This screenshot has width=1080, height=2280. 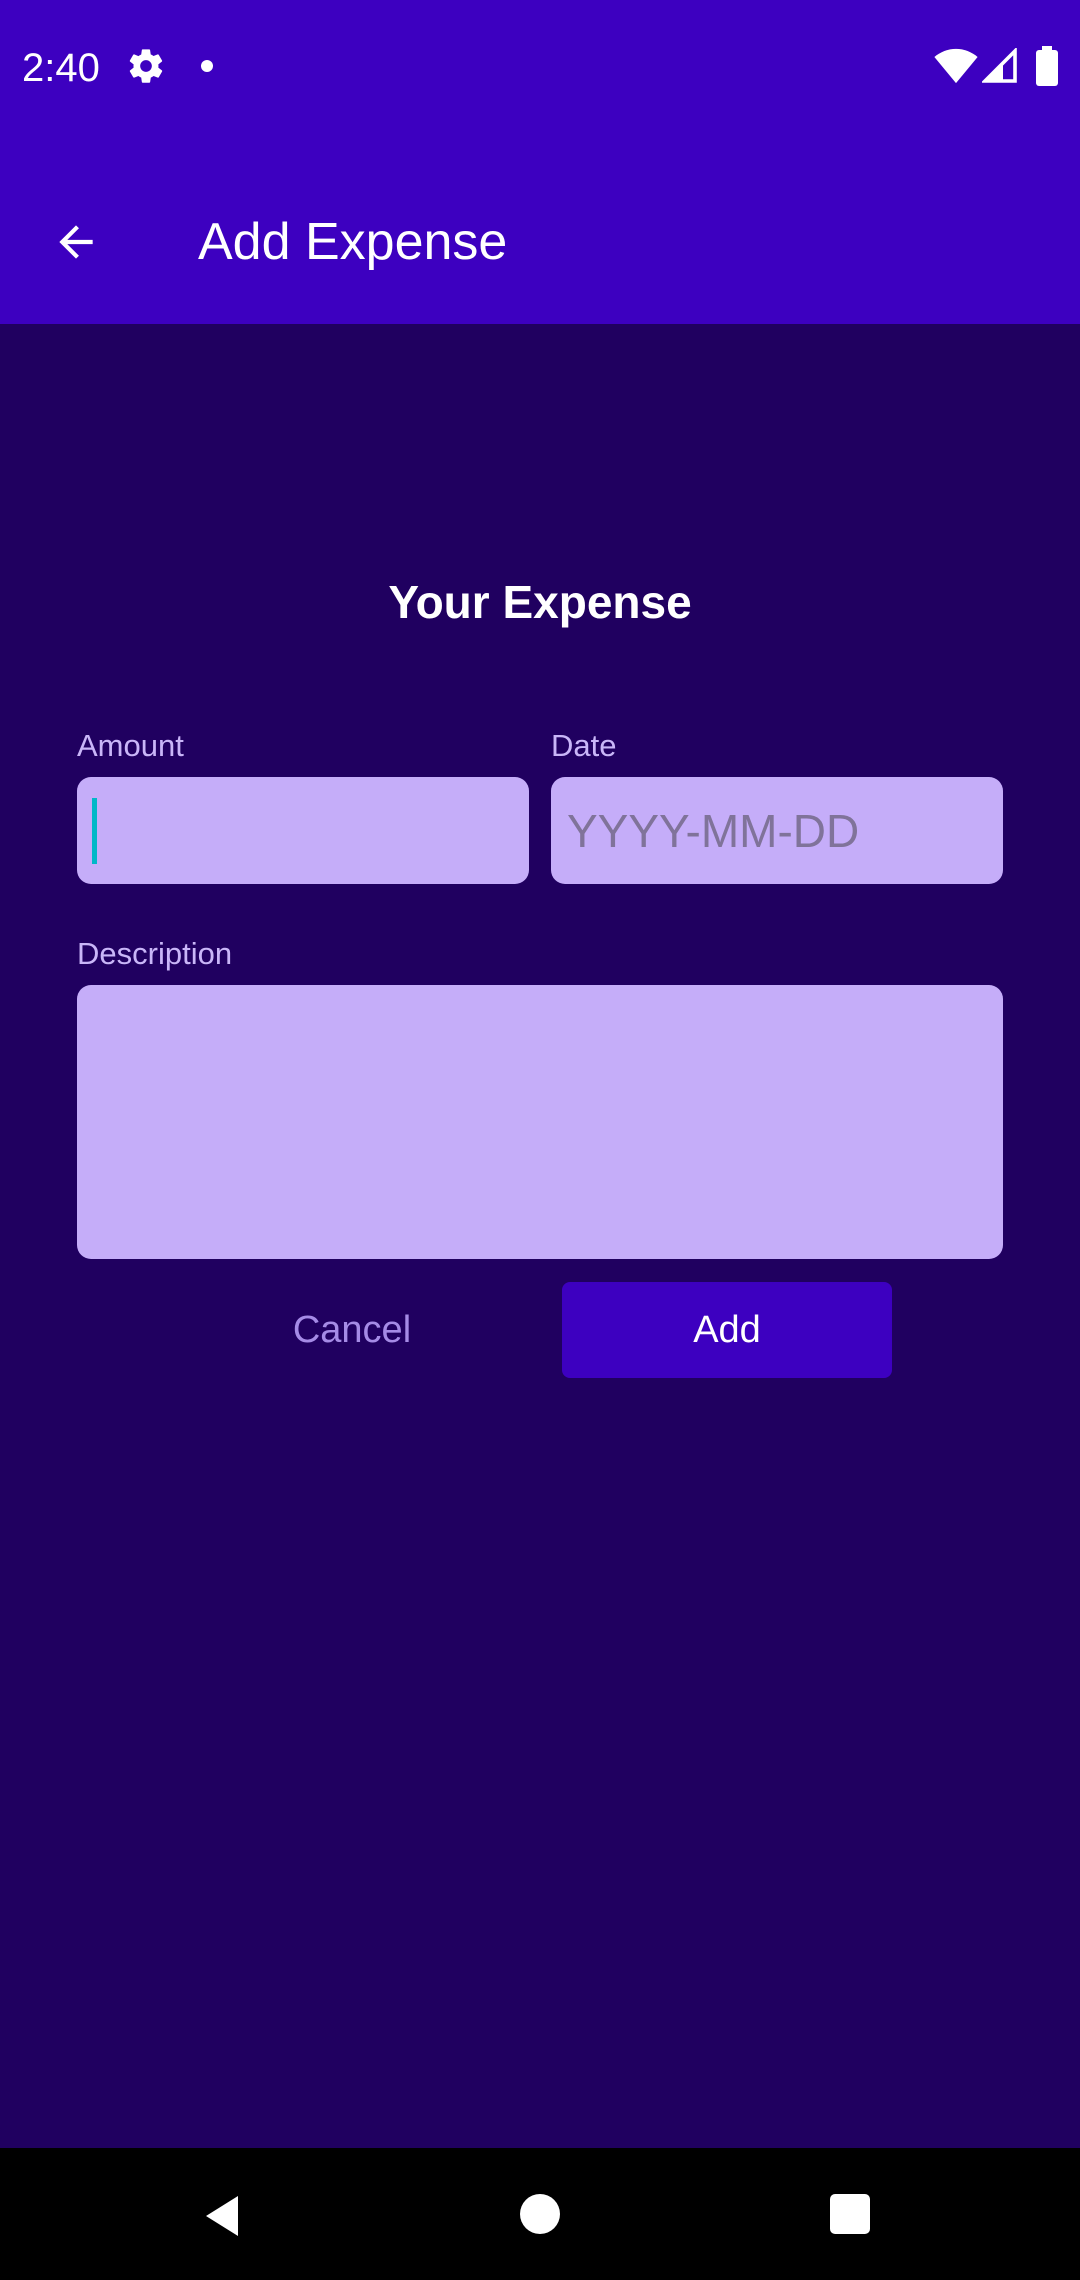 What do you see at coordinates (94, 831) in the screenshot?
I see `text-cursor` at bounding box center [94, 831].